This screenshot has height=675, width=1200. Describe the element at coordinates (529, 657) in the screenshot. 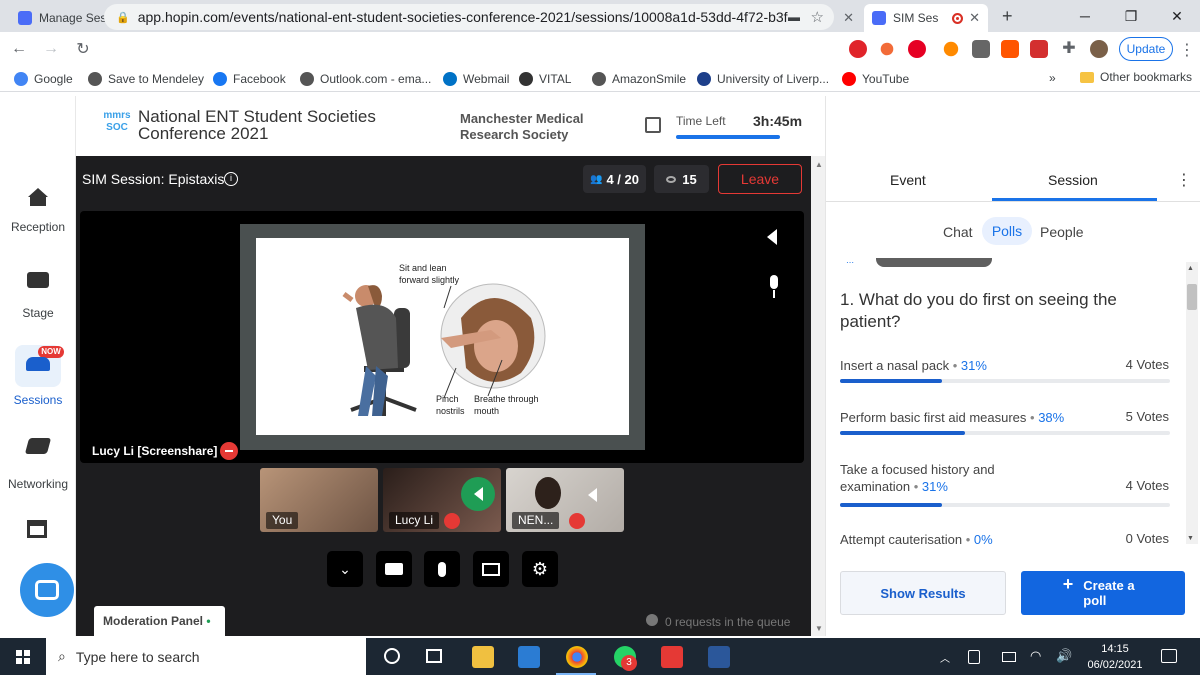

I see `mail-icon` at that location.